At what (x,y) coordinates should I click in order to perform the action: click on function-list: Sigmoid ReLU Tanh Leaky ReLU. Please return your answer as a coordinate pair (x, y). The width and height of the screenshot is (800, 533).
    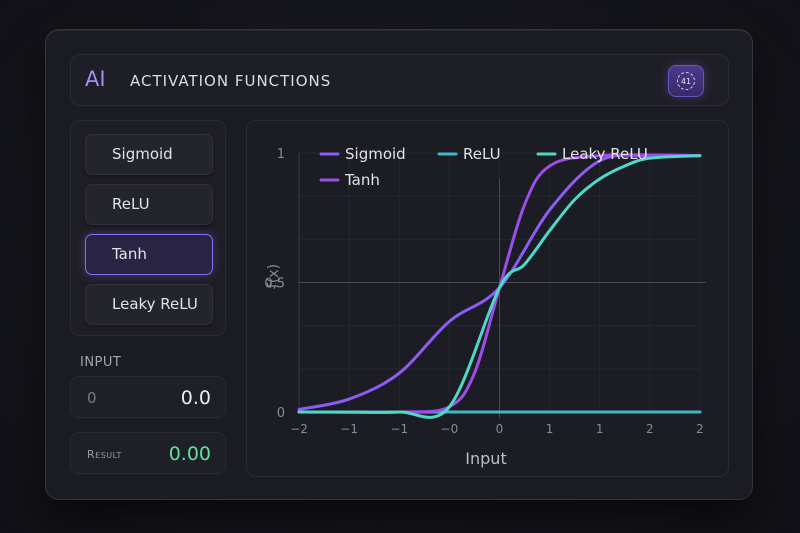
    Looking at the image, I should click on (148, 228).